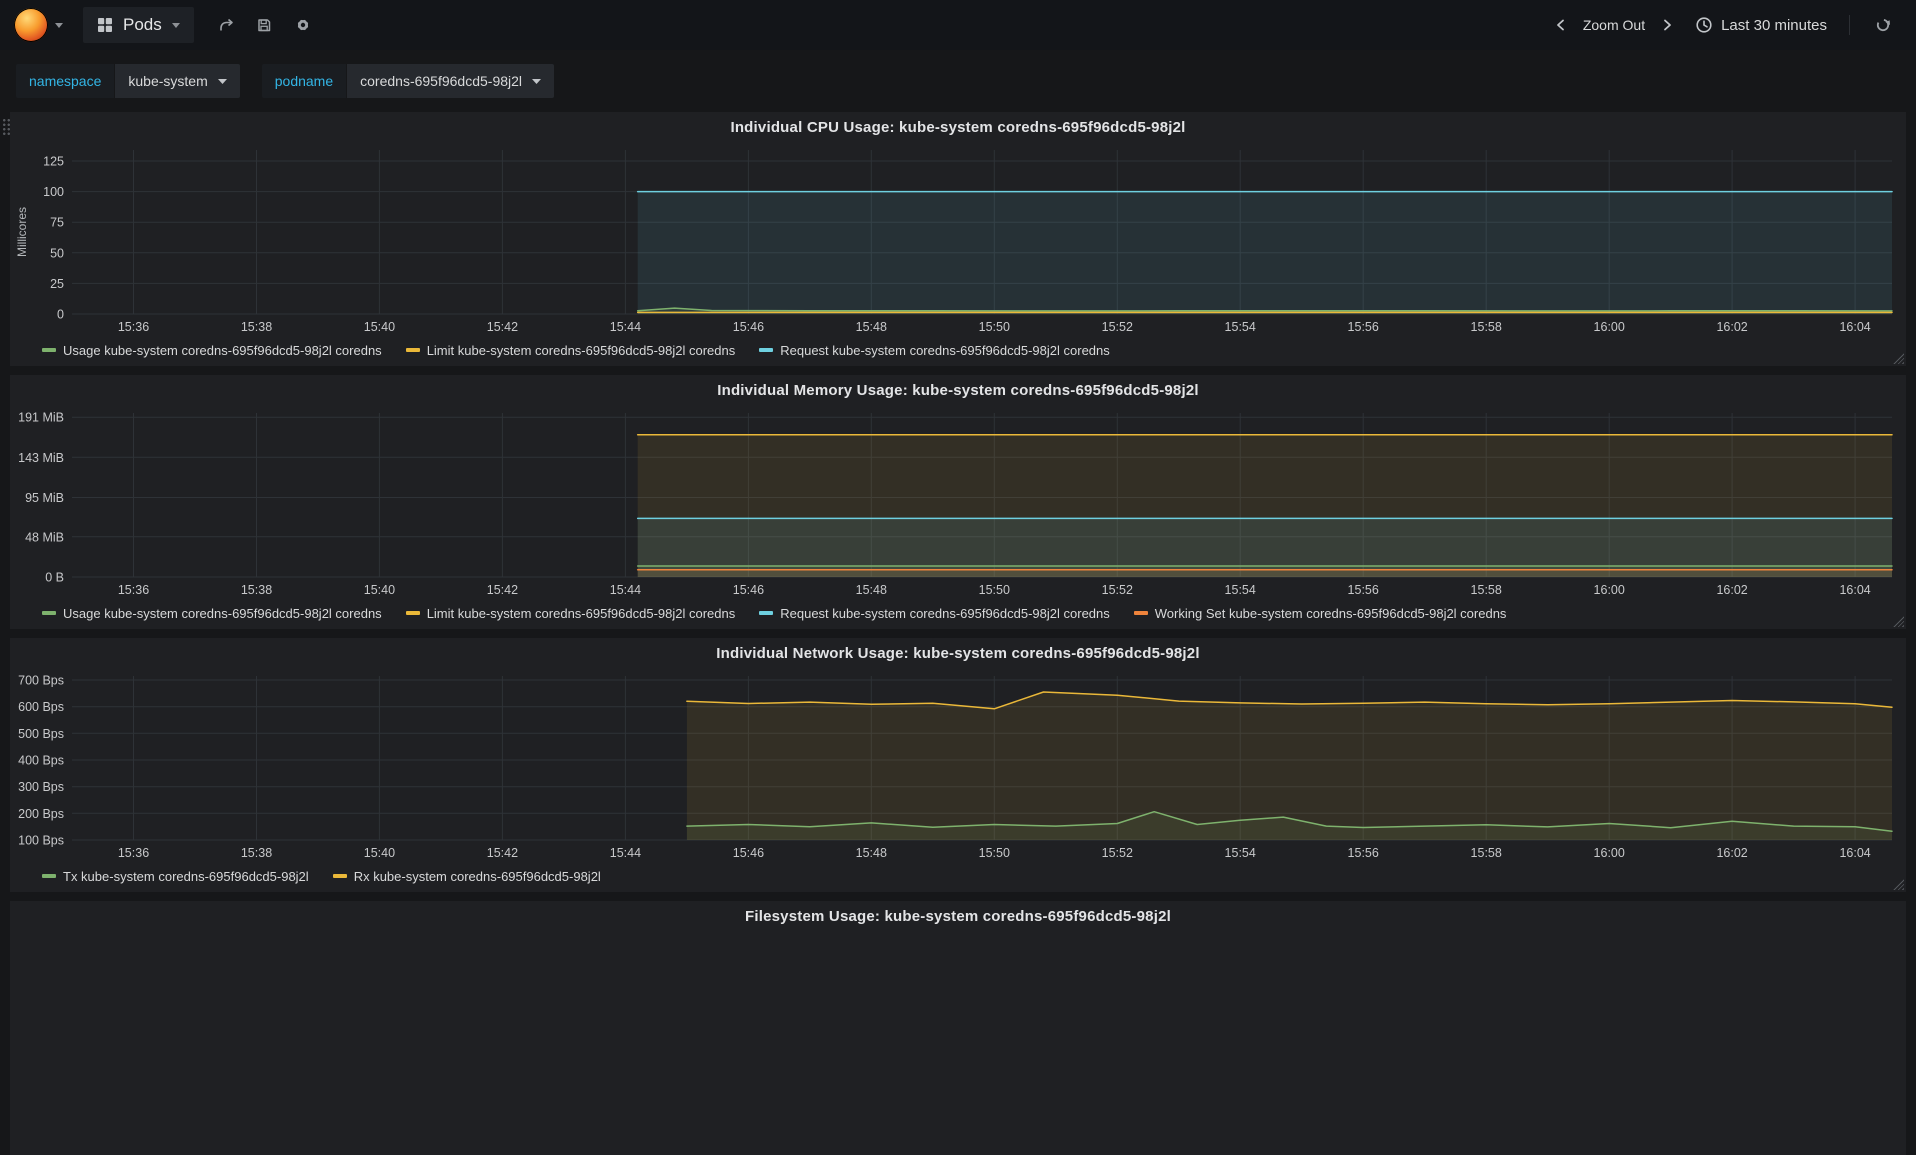  I want to click on y-axis-tick-label: 700 Bps, so click(41, 681).